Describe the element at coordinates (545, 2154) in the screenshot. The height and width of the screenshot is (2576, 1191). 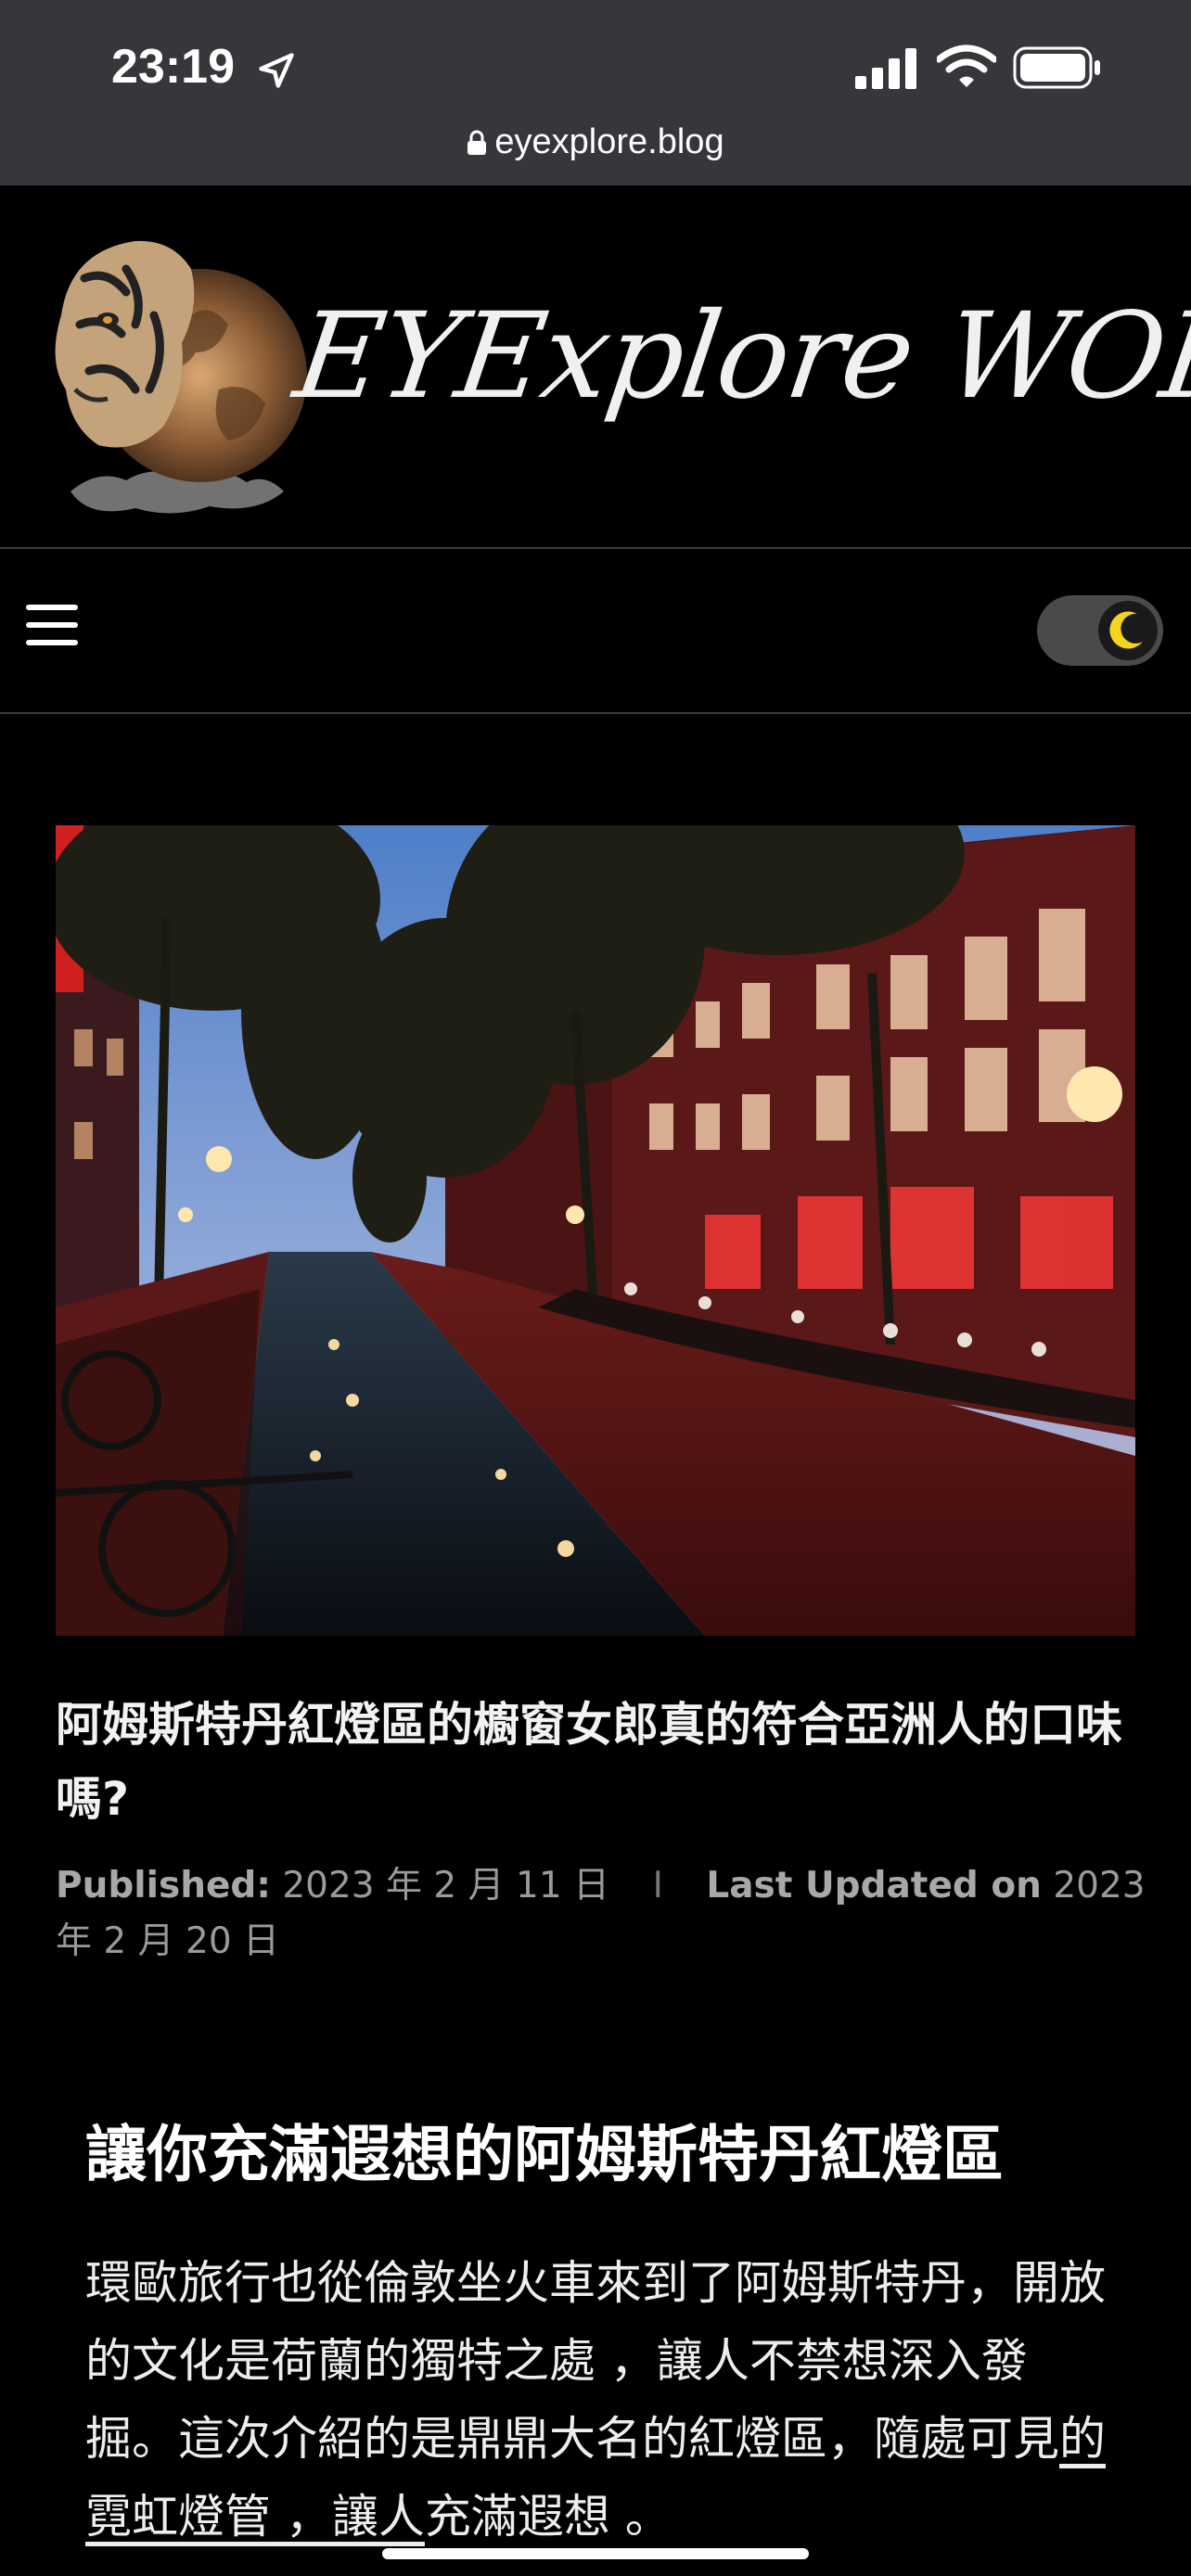
I see `article-heading: 讓你充滿遐想的阿姆斯特丹紅燈區` at that location.